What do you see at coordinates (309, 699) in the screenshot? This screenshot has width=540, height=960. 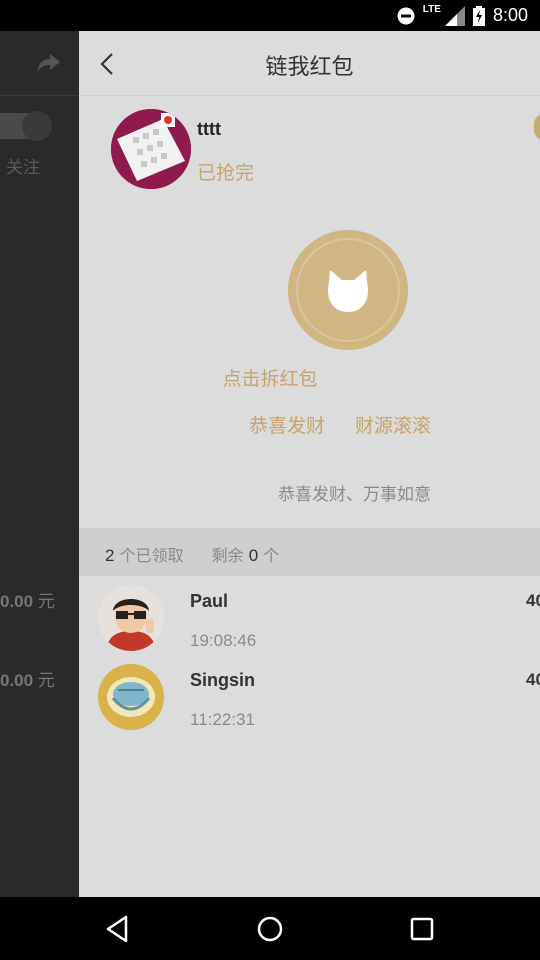 I see `list-item: Singsin 11:22:31 40` at bounding box center [309, 699].